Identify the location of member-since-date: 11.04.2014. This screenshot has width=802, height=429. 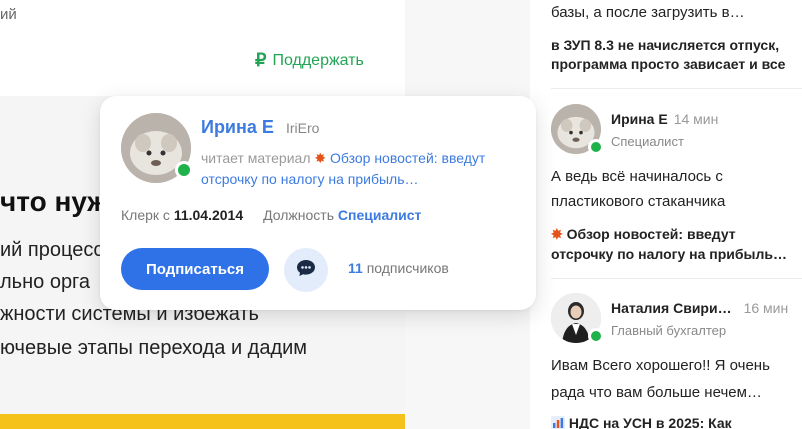
(208, 215).